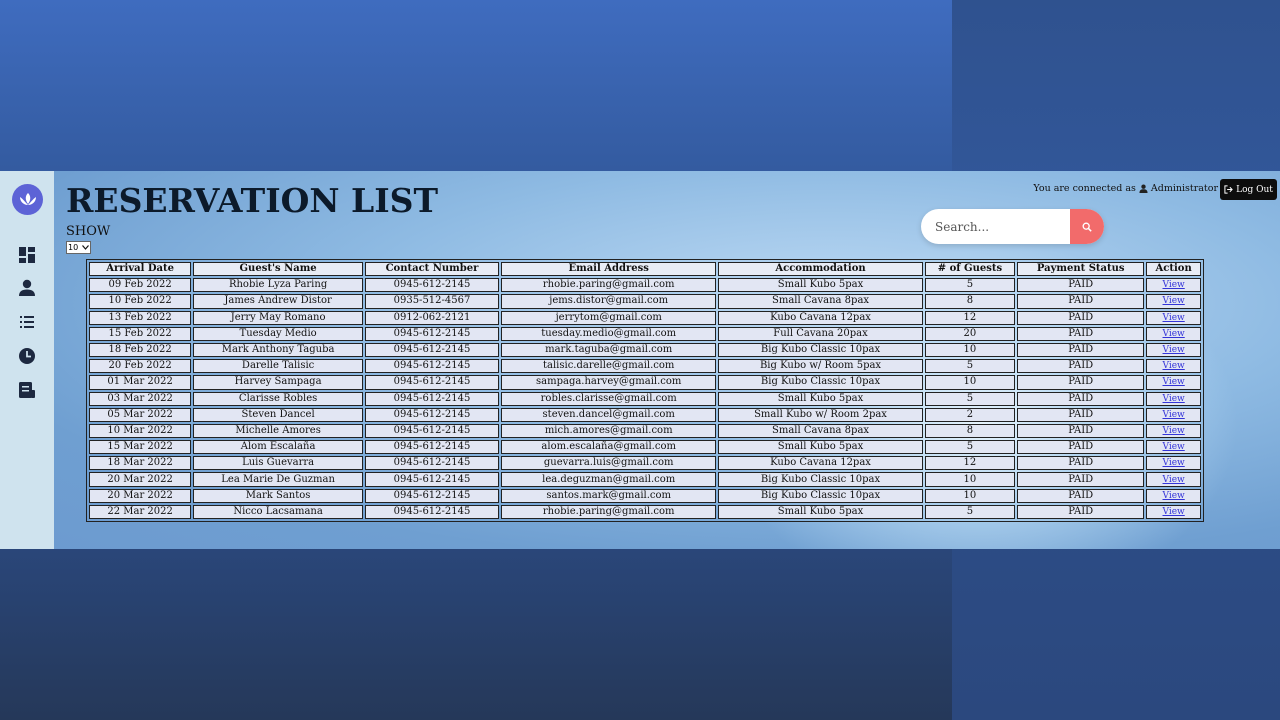  What do you see at coordinates (609, 479) in the screenshot?
I see `email-cell: lea.deguzman@gmail.com` at bounding box center [609, 479].